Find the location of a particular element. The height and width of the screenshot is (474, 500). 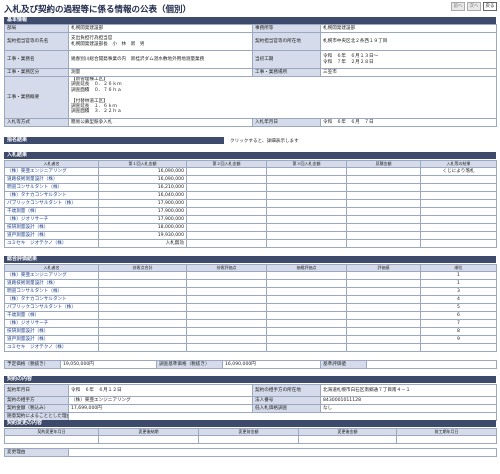

changes-empty-row is located at coordinates (250, 439).